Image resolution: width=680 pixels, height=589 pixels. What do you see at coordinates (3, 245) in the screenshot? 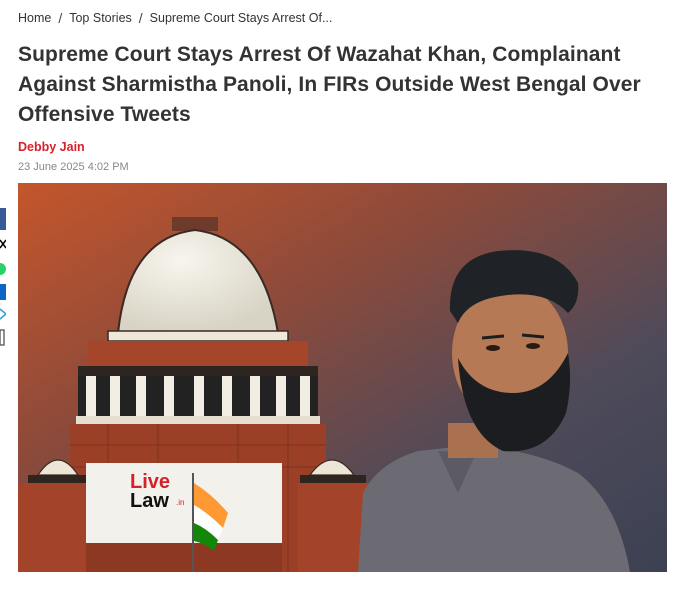
I see `x-icon` at bounding box center [3, 245].